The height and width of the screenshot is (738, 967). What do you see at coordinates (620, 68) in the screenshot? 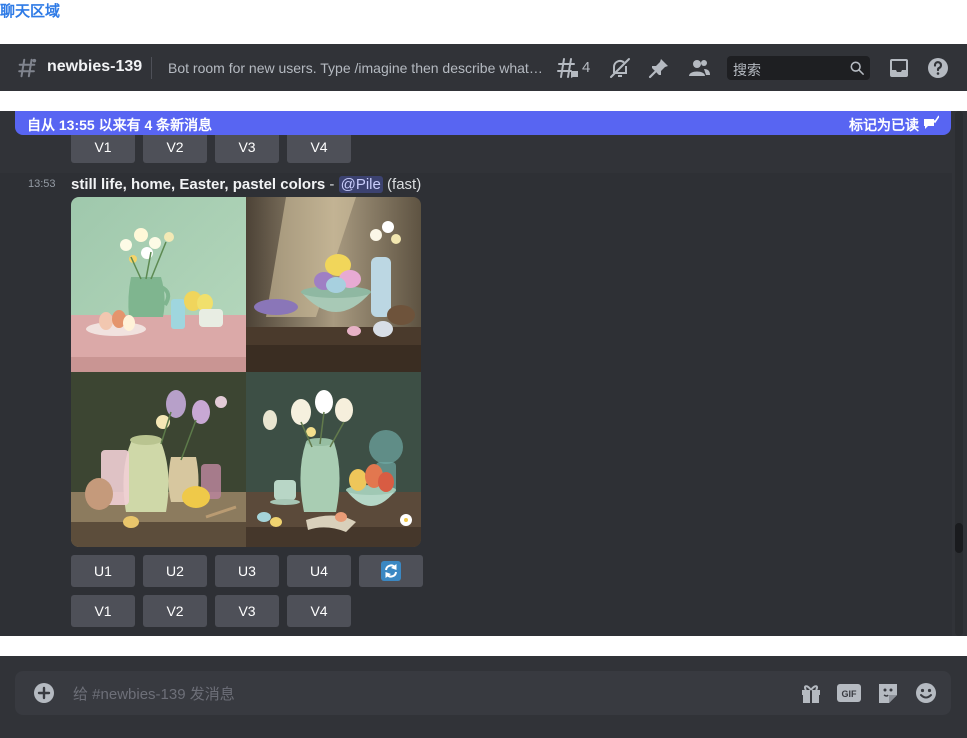
I see `notifications-muted-icon` at bounding box center [620, 68].